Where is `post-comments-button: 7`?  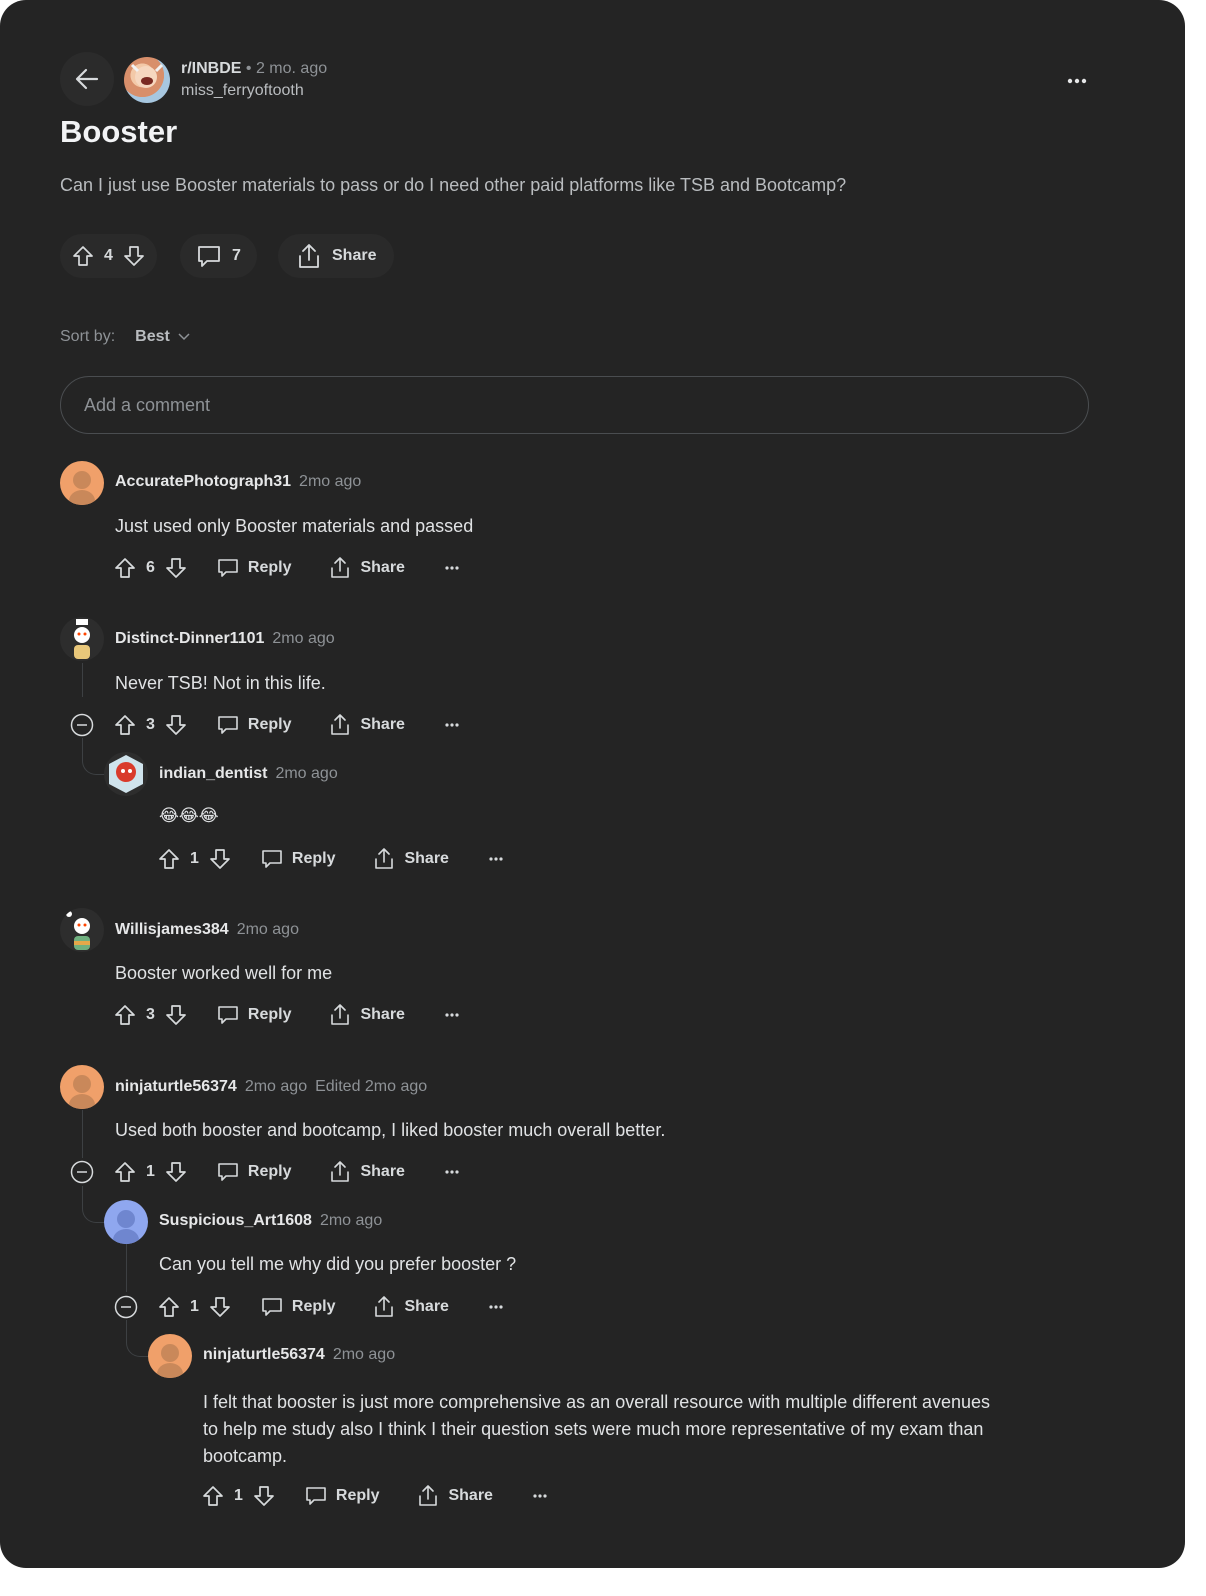 post-comments-button: 7 is located at coordinates (218, 256).